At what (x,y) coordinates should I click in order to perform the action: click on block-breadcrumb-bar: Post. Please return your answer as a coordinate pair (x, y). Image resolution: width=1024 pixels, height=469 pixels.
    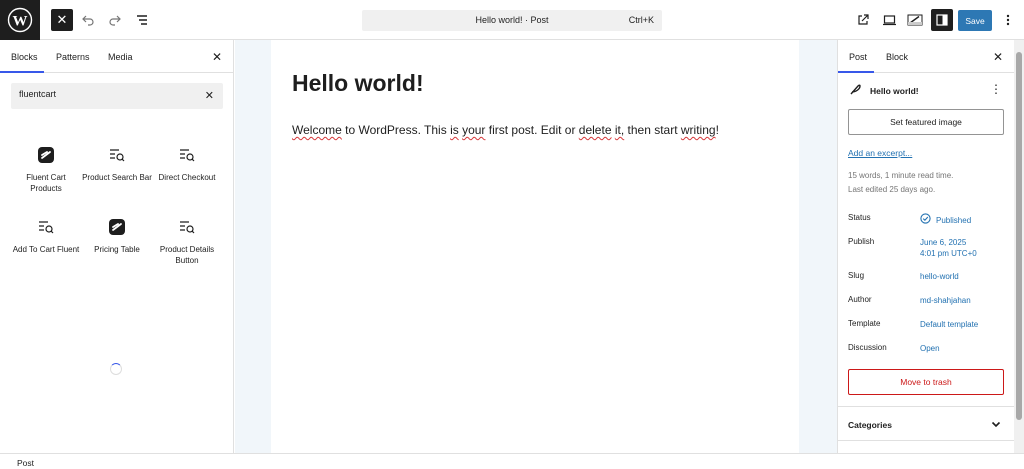
    Looking at the image, I should click on (512, 461).